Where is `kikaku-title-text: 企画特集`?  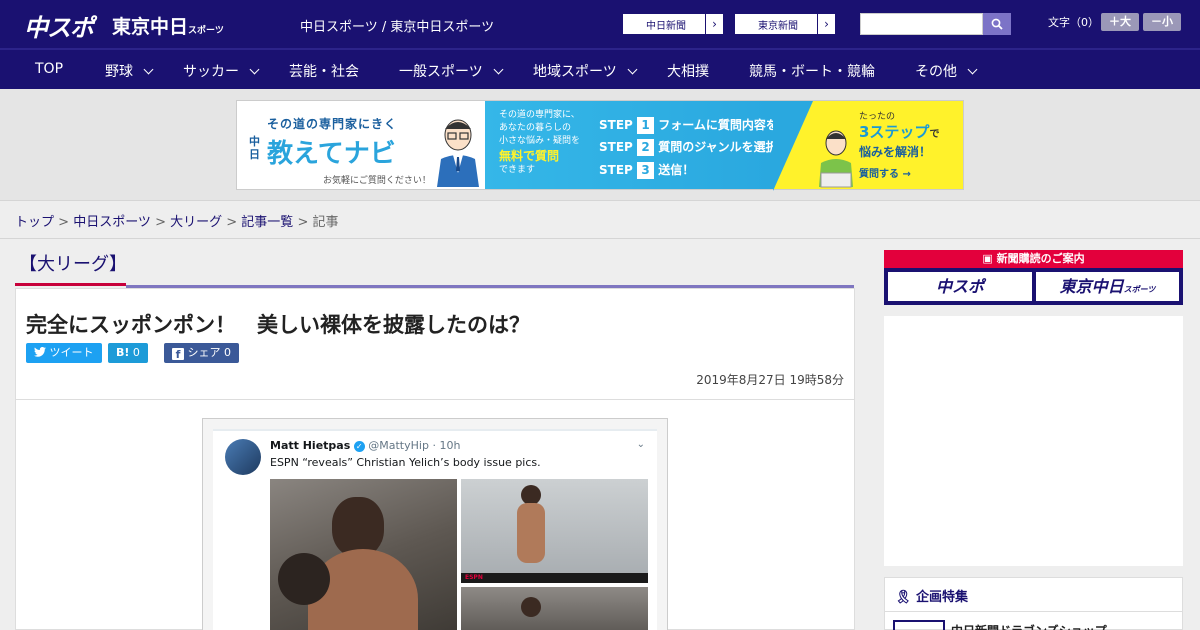
kikaku-title-text: 企画特集 is located at coordinates (942, 597).